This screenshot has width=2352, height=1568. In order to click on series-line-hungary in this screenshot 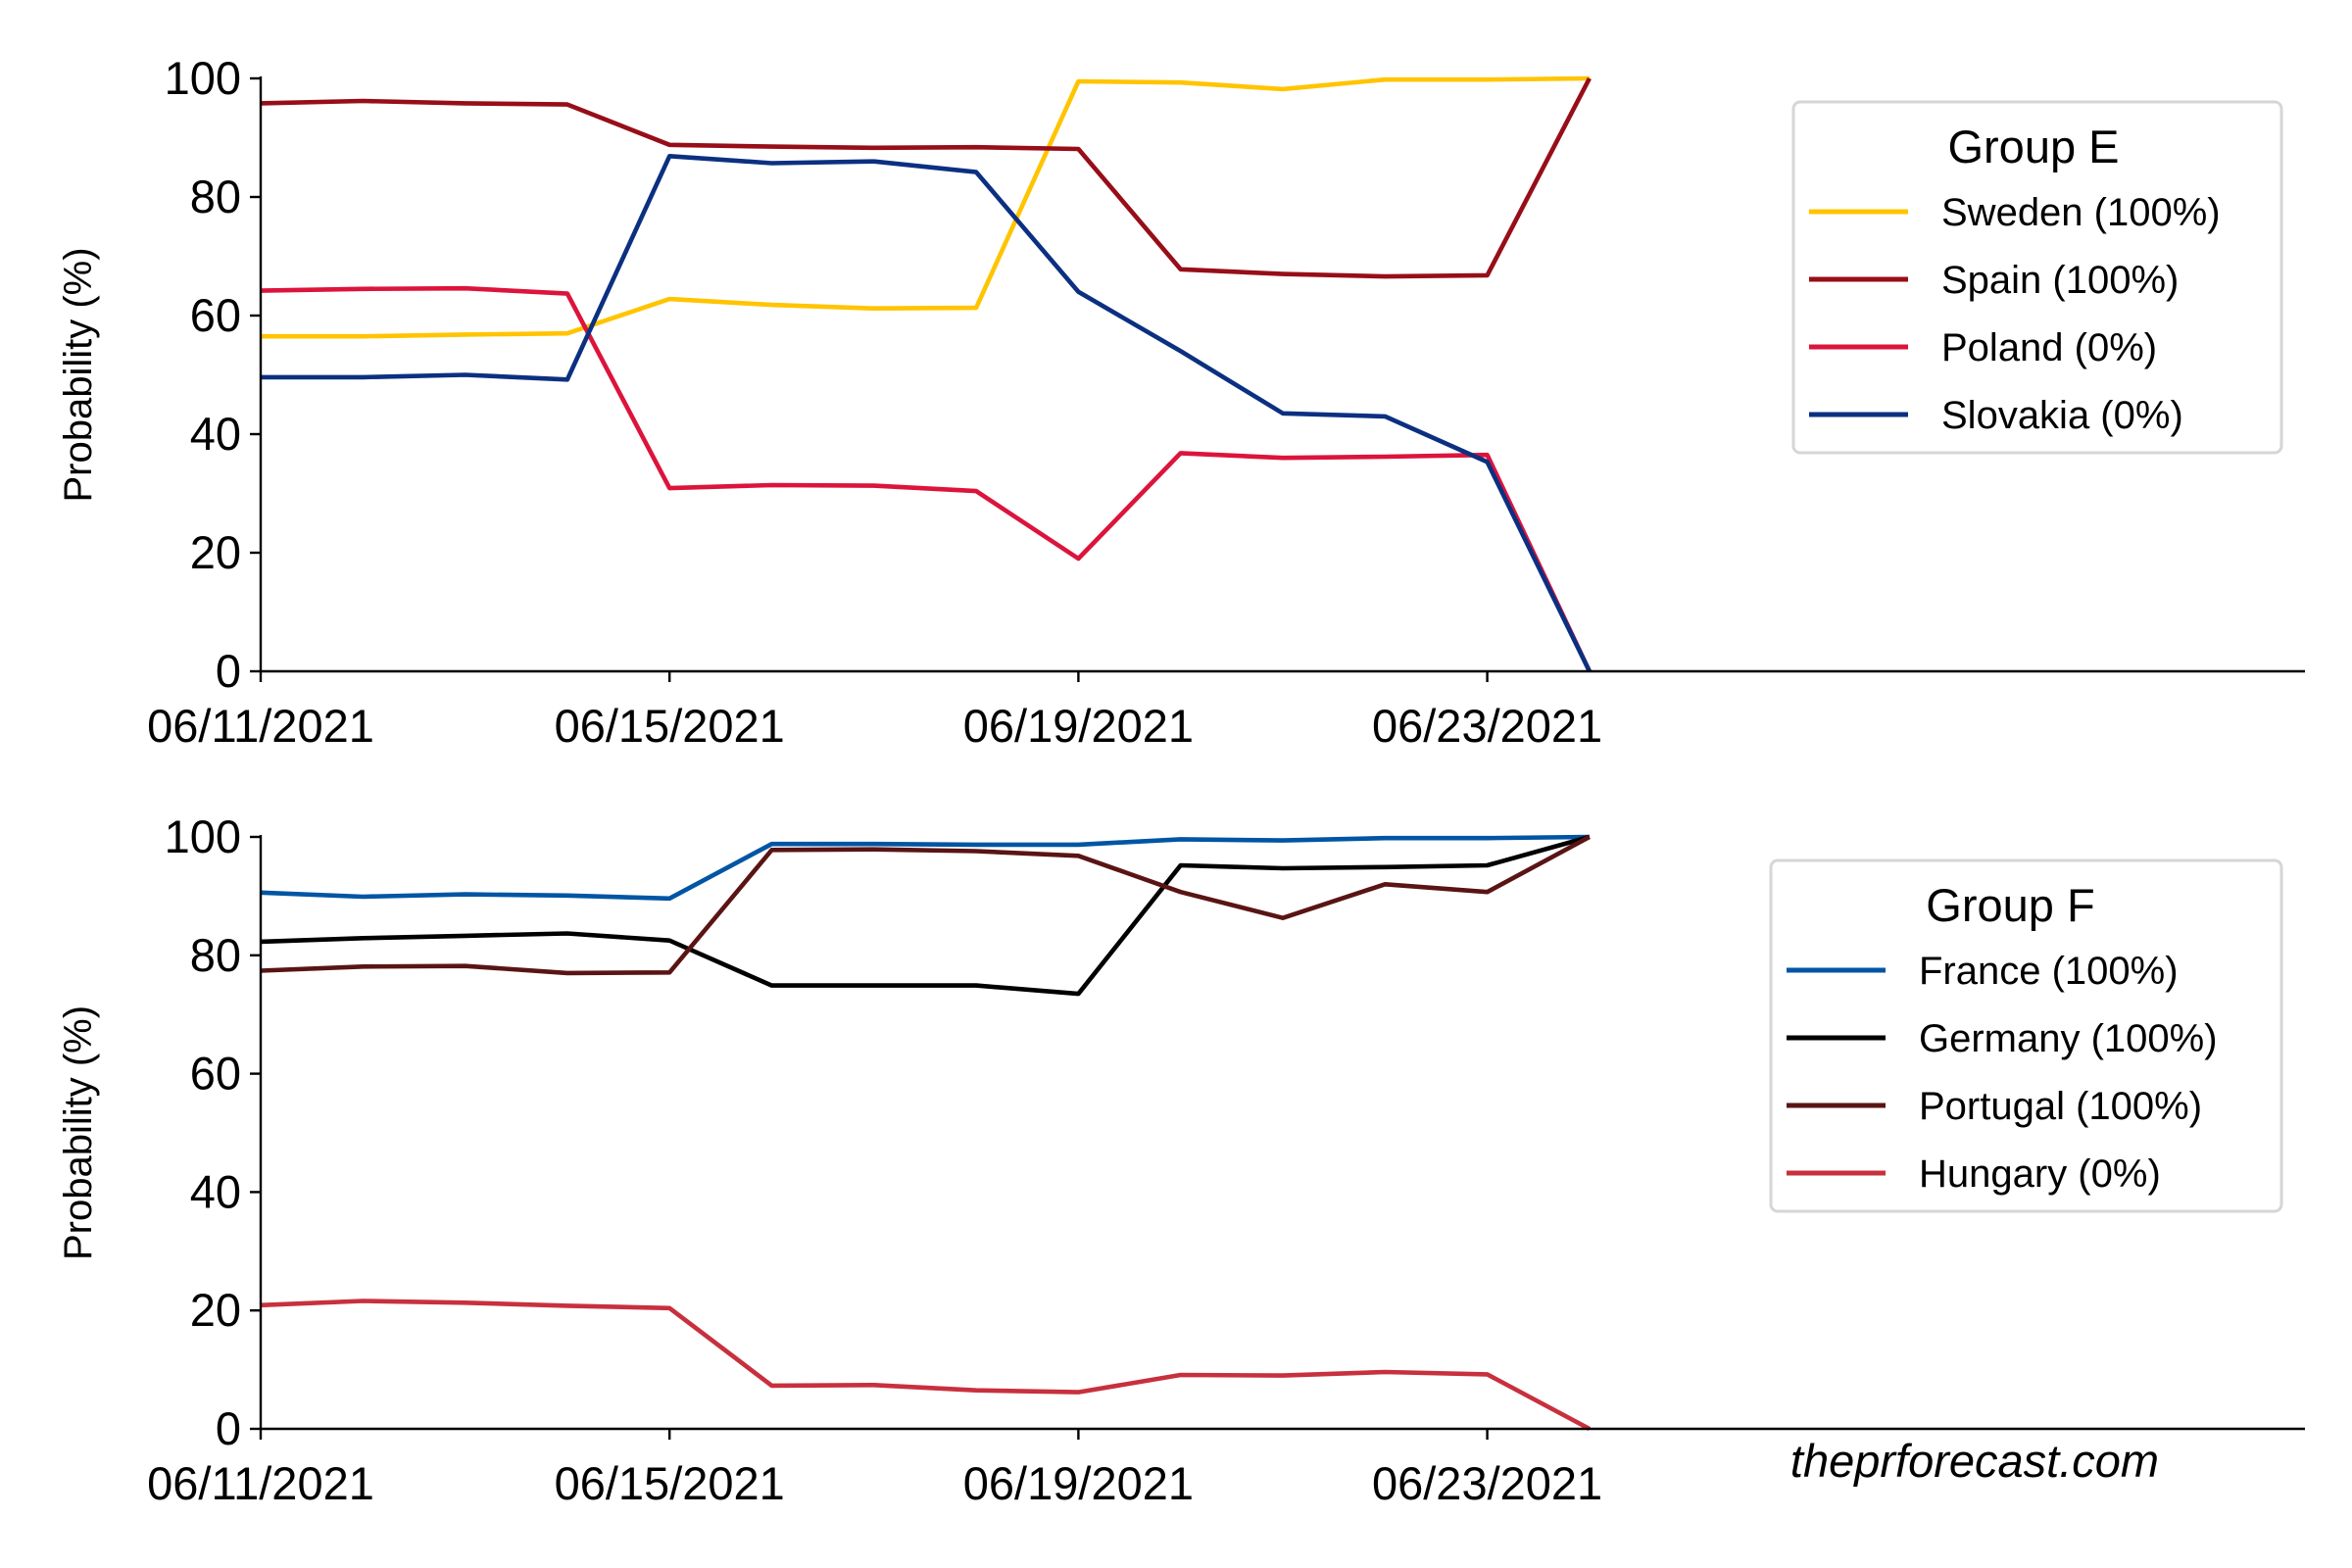, I will do `click(925, 1365)`.